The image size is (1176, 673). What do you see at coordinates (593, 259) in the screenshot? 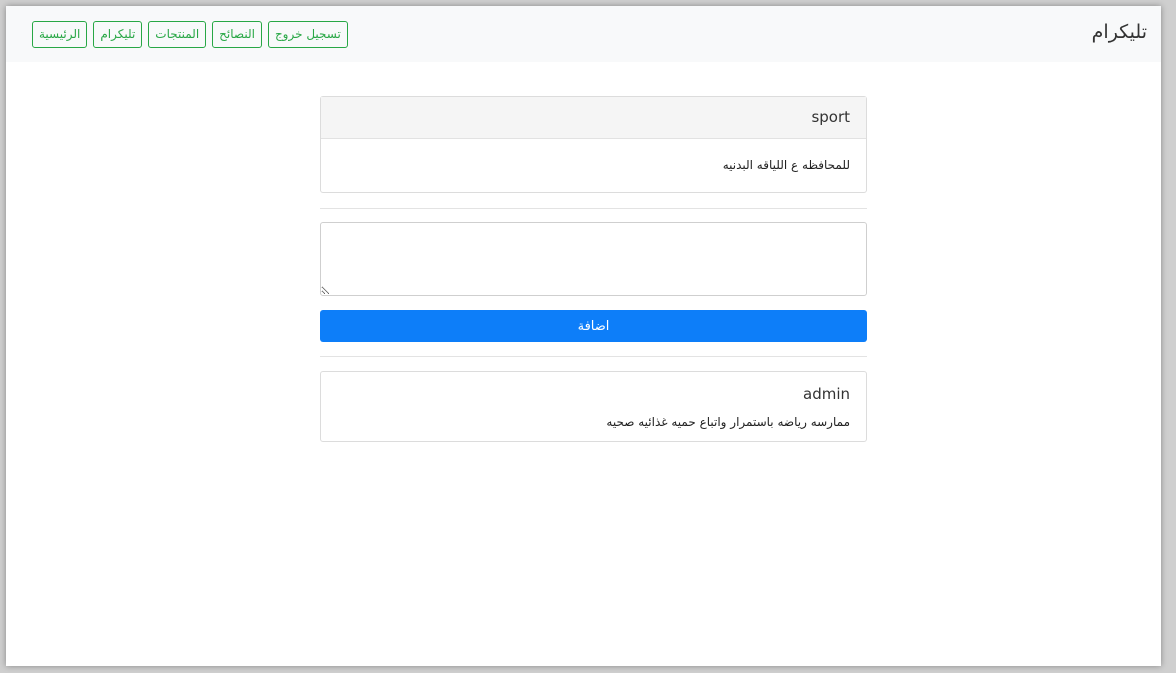
I see `comment-textarea` at bounding box center [593, 259].